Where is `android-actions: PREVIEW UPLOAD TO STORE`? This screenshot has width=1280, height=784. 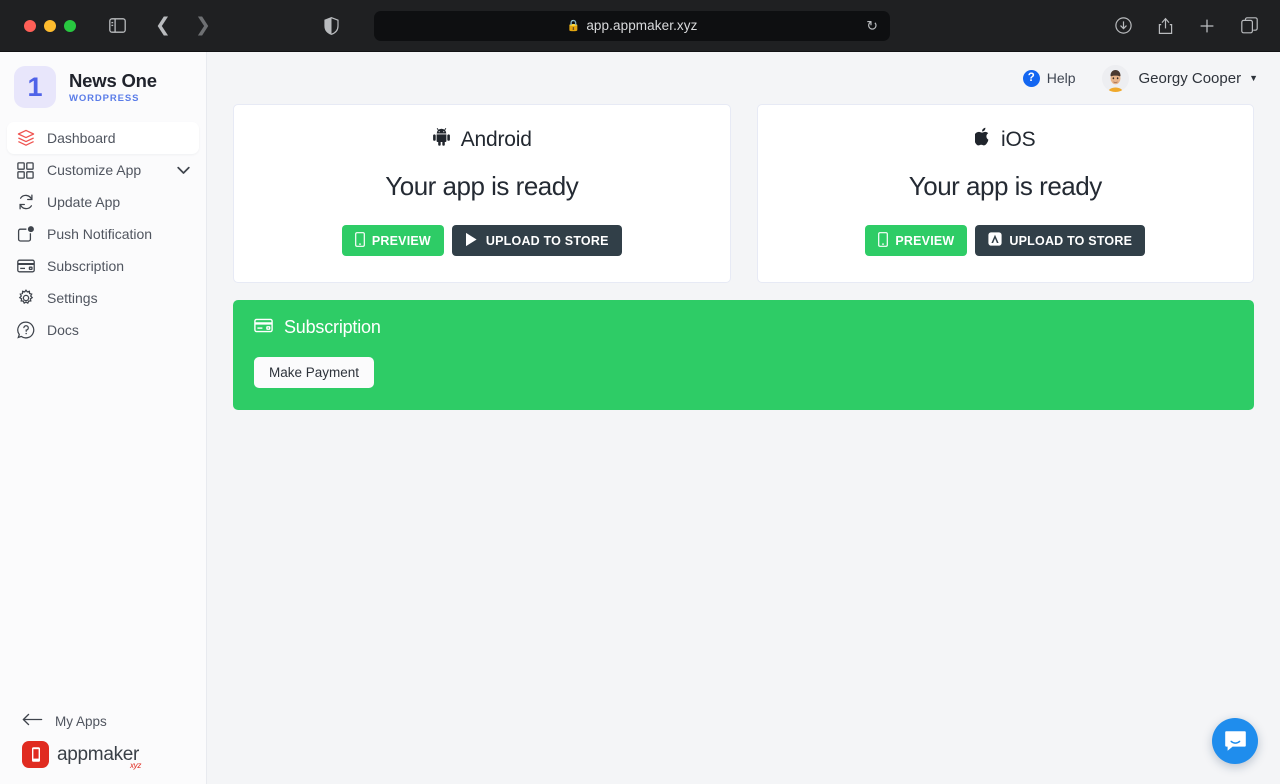 android-actions: PREVIEW UPLOAD TO STORE is located at coordinates (481, 240).